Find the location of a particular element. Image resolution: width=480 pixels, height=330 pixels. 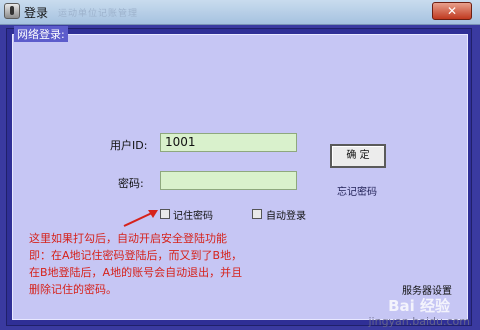

user-id-label: 用户ID: is located at coordinates (129, 145).